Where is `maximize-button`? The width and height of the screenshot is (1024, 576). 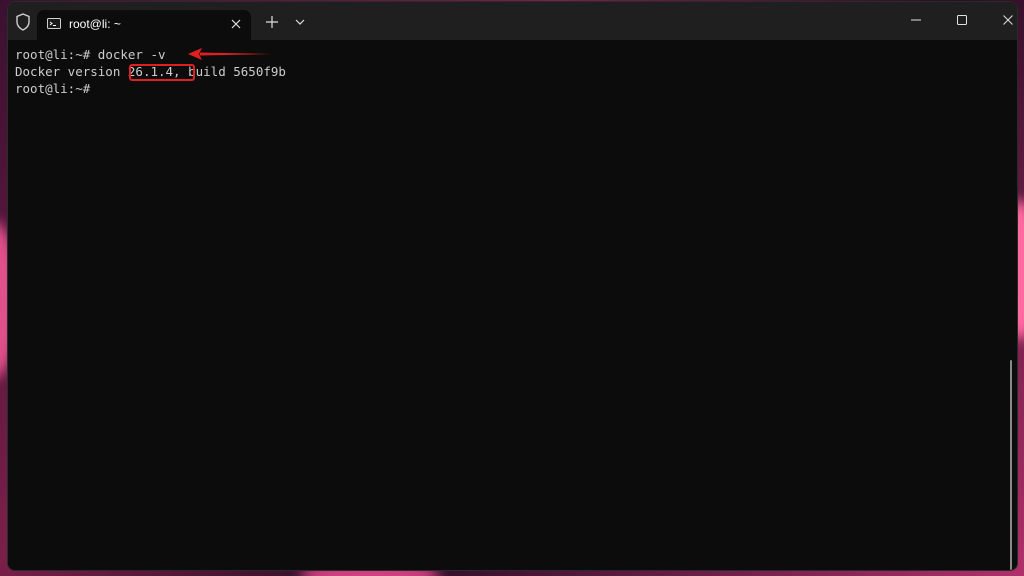 maximize-button is located at coordinates (962, 20).